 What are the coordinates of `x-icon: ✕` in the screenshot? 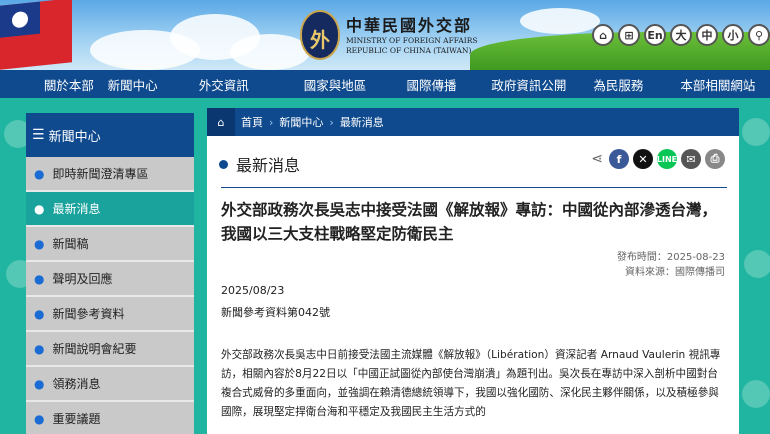 It's located at (643, 159).